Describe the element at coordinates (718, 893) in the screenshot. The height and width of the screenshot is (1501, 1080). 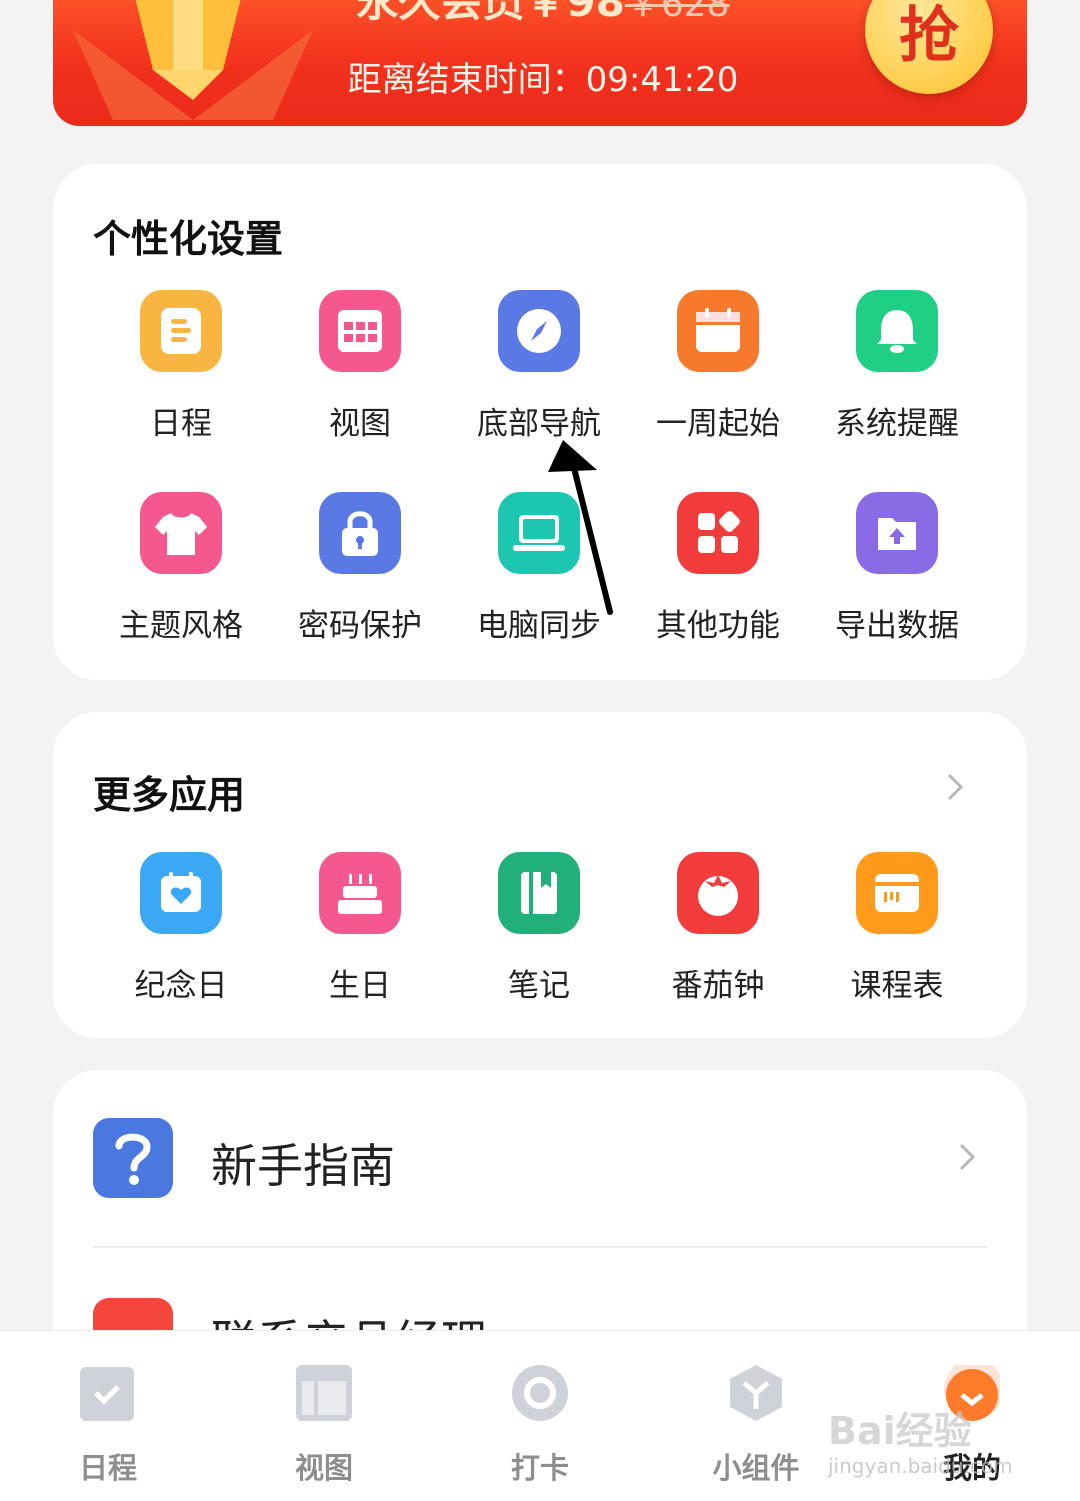
I see `tomato-icon` at that location.